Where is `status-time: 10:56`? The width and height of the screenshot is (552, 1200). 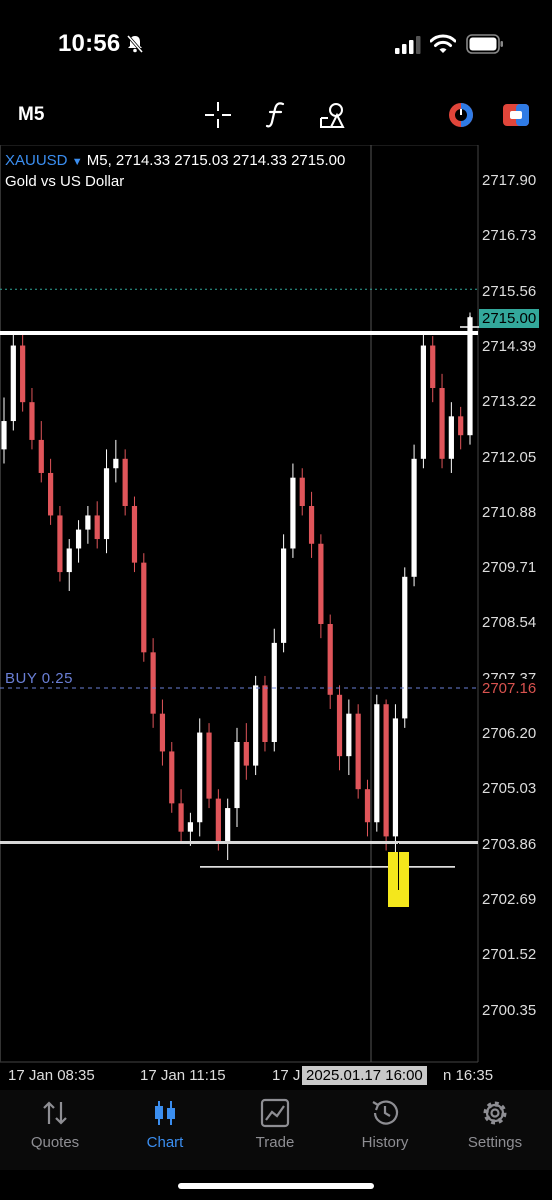 status-time: 10:56 is located at coordinates (89, 43).